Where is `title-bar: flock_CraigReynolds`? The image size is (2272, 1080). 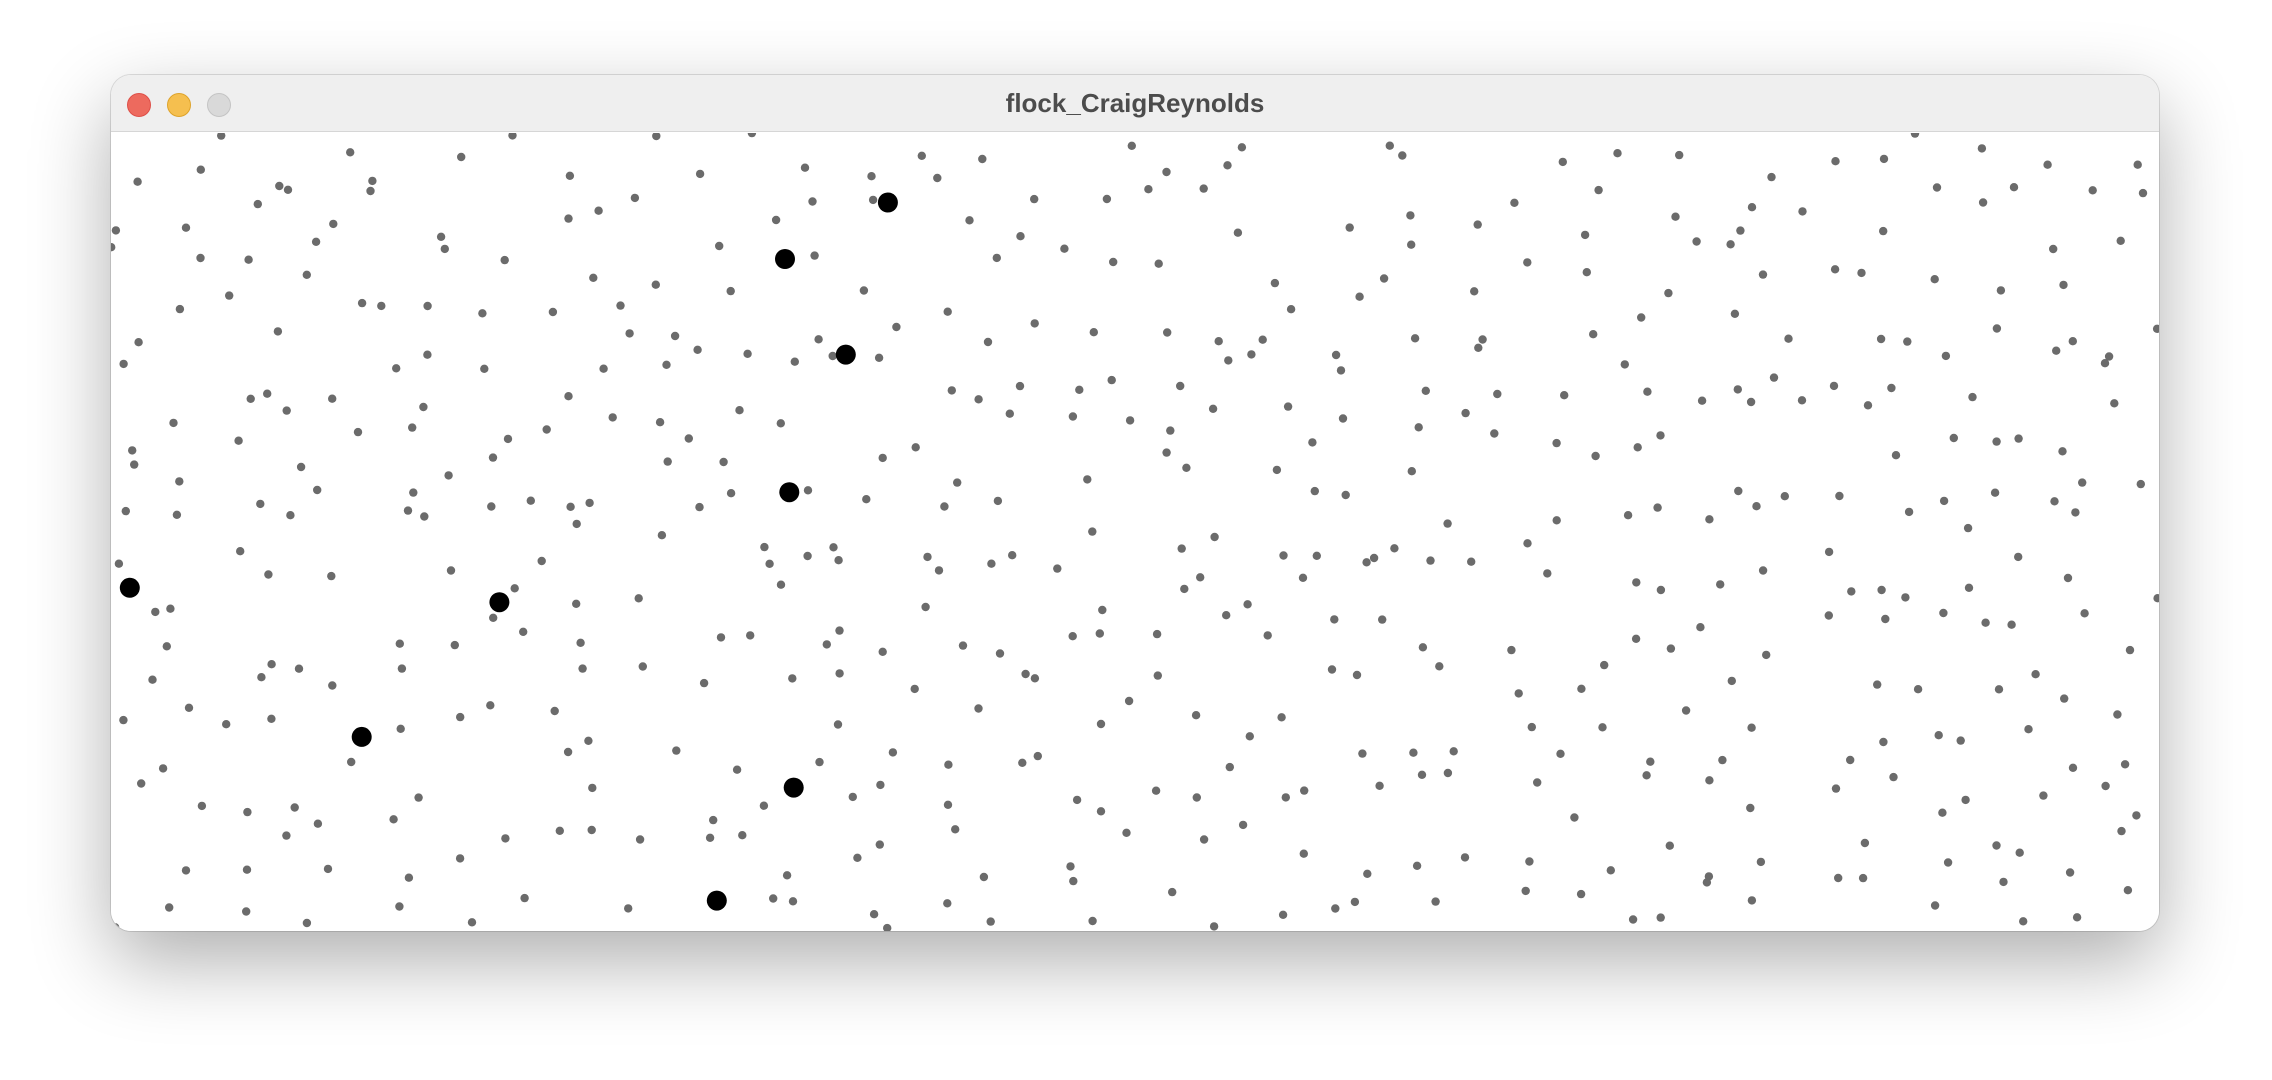 title-bar: flock_CraigReynolds is located at coordinates (1135, 103).